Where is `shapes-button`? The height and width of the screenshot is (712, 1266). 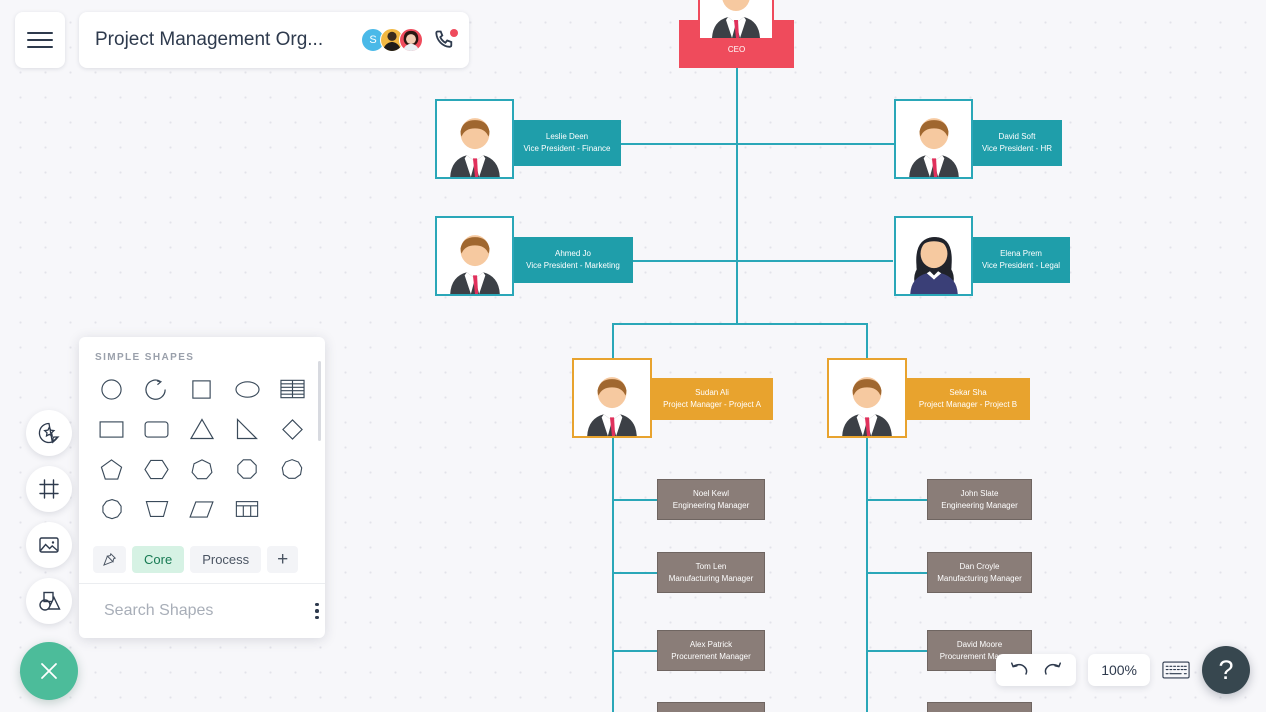
shapes-button is located at coordinates (49, 601).